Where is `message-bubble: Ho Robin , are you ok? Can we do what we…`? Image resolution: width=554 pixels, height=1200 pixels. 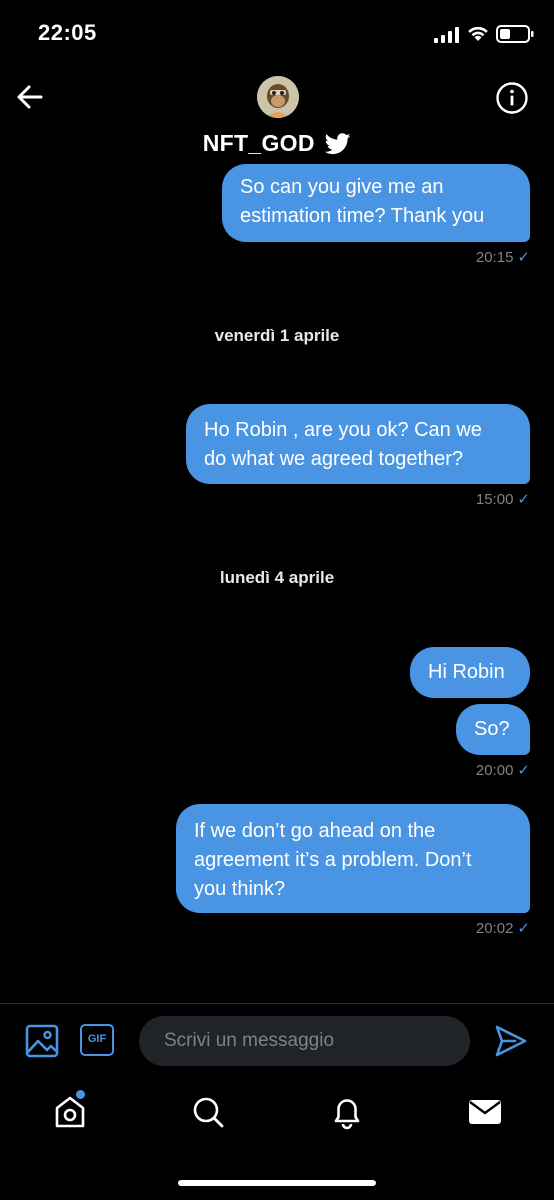
message-bubble: Ho Robin , are you ok? Can we do what we… is located at coordinates (358, 444).